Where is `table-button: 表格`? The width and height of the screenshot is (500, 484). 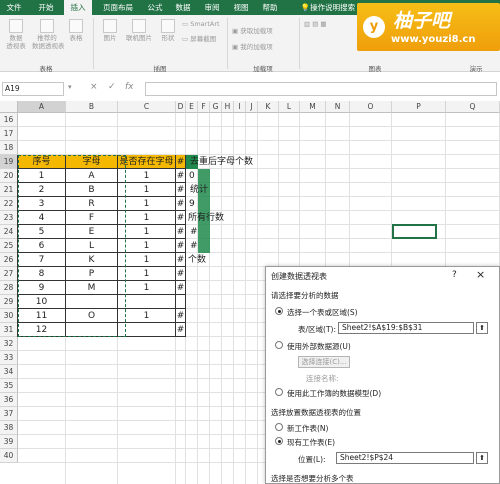
table-button: 表格 is located at coordinates (76, 30).